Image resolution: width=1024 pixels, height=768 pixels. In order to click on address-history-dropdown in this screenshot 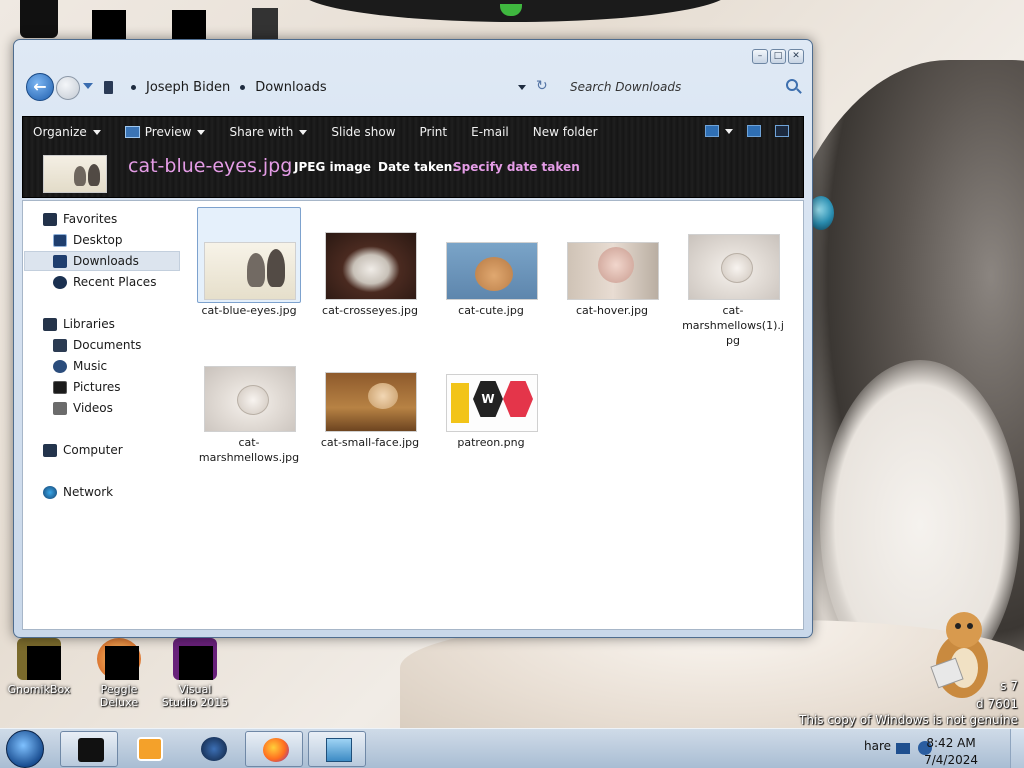, I will do `click(522, 87)`.